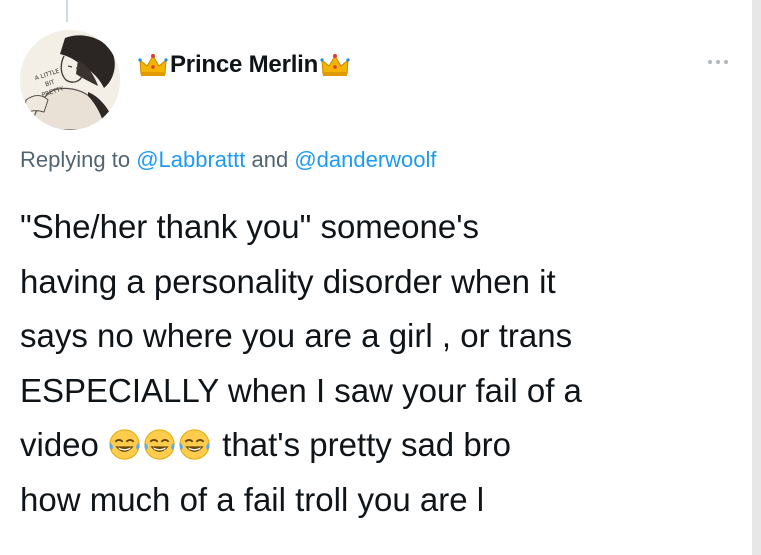 The width and height of the screenshot is (761, 555). I want to click on replying-to-line: Replying to @Labbrattt and @danderwoolf, so click(228, 160).